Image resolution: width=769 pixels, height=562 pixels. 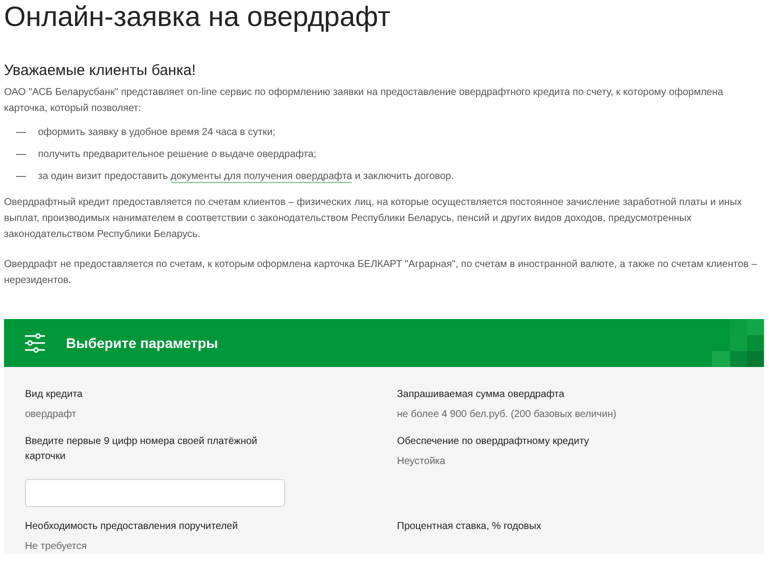 What do you see at coordinates (54, 395) in the screenshot?
I see `field-label: Вид кредита` at bounding box center [54, 395].